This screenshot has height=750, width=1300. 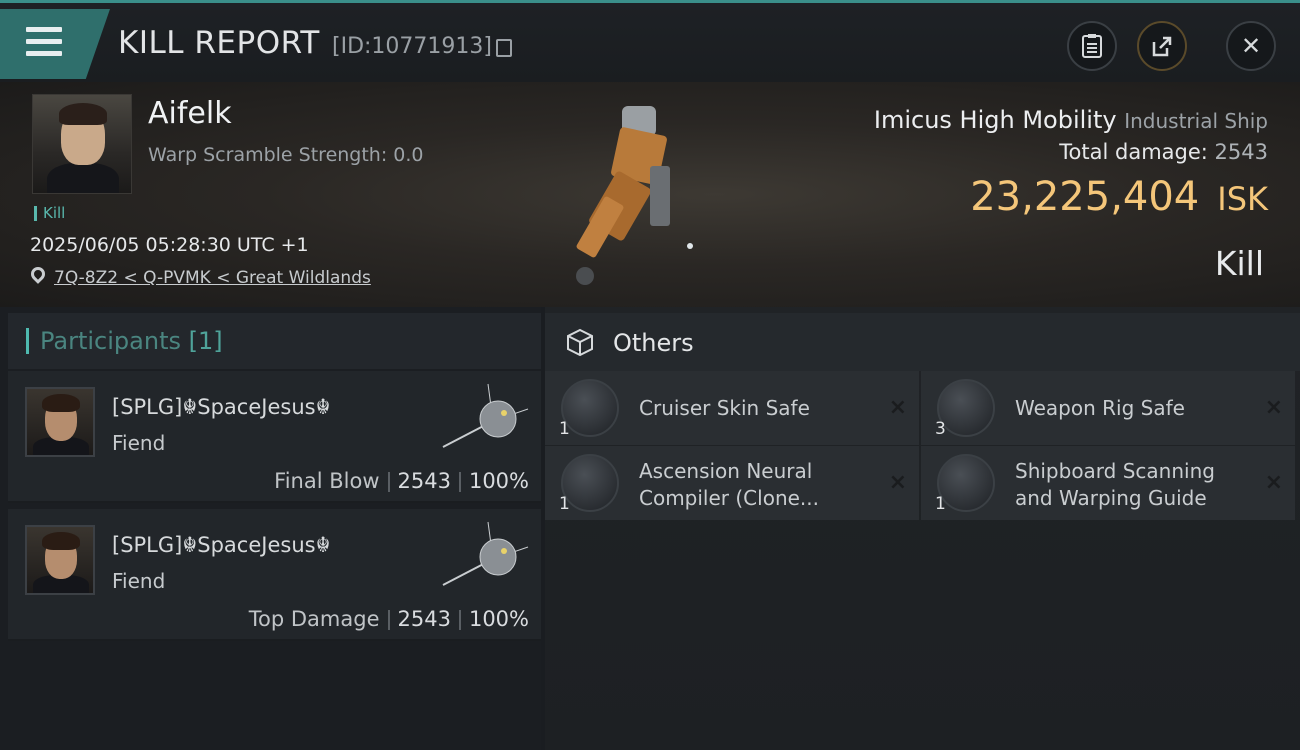 What do you see at coordinates (401, 481) in the screenshot?
I see `participant-stats: Final Blow 2543 100%` at bounding box center [401, 481].